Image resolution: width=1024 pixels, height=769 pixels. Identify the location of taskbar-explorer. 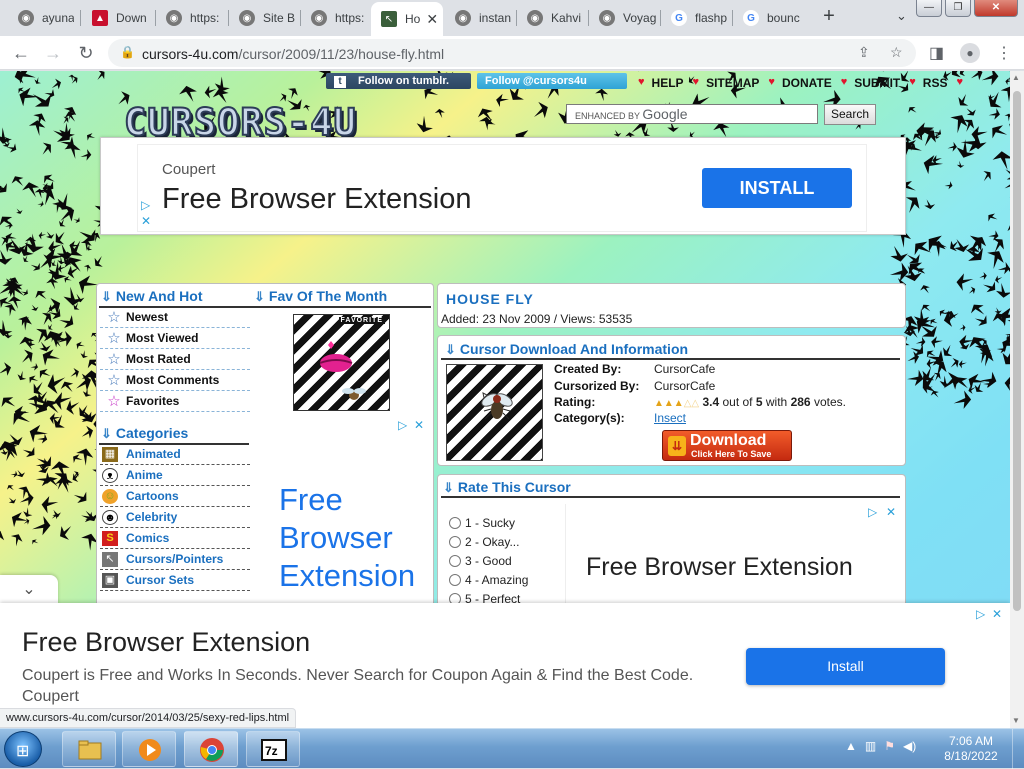
(89, 749).